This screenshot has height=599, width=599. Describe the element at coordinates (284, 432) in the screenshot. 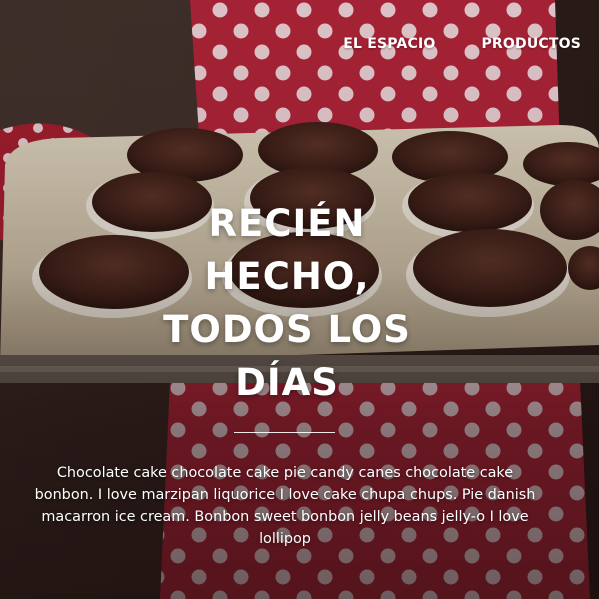

I see `headline-divider` at that location.